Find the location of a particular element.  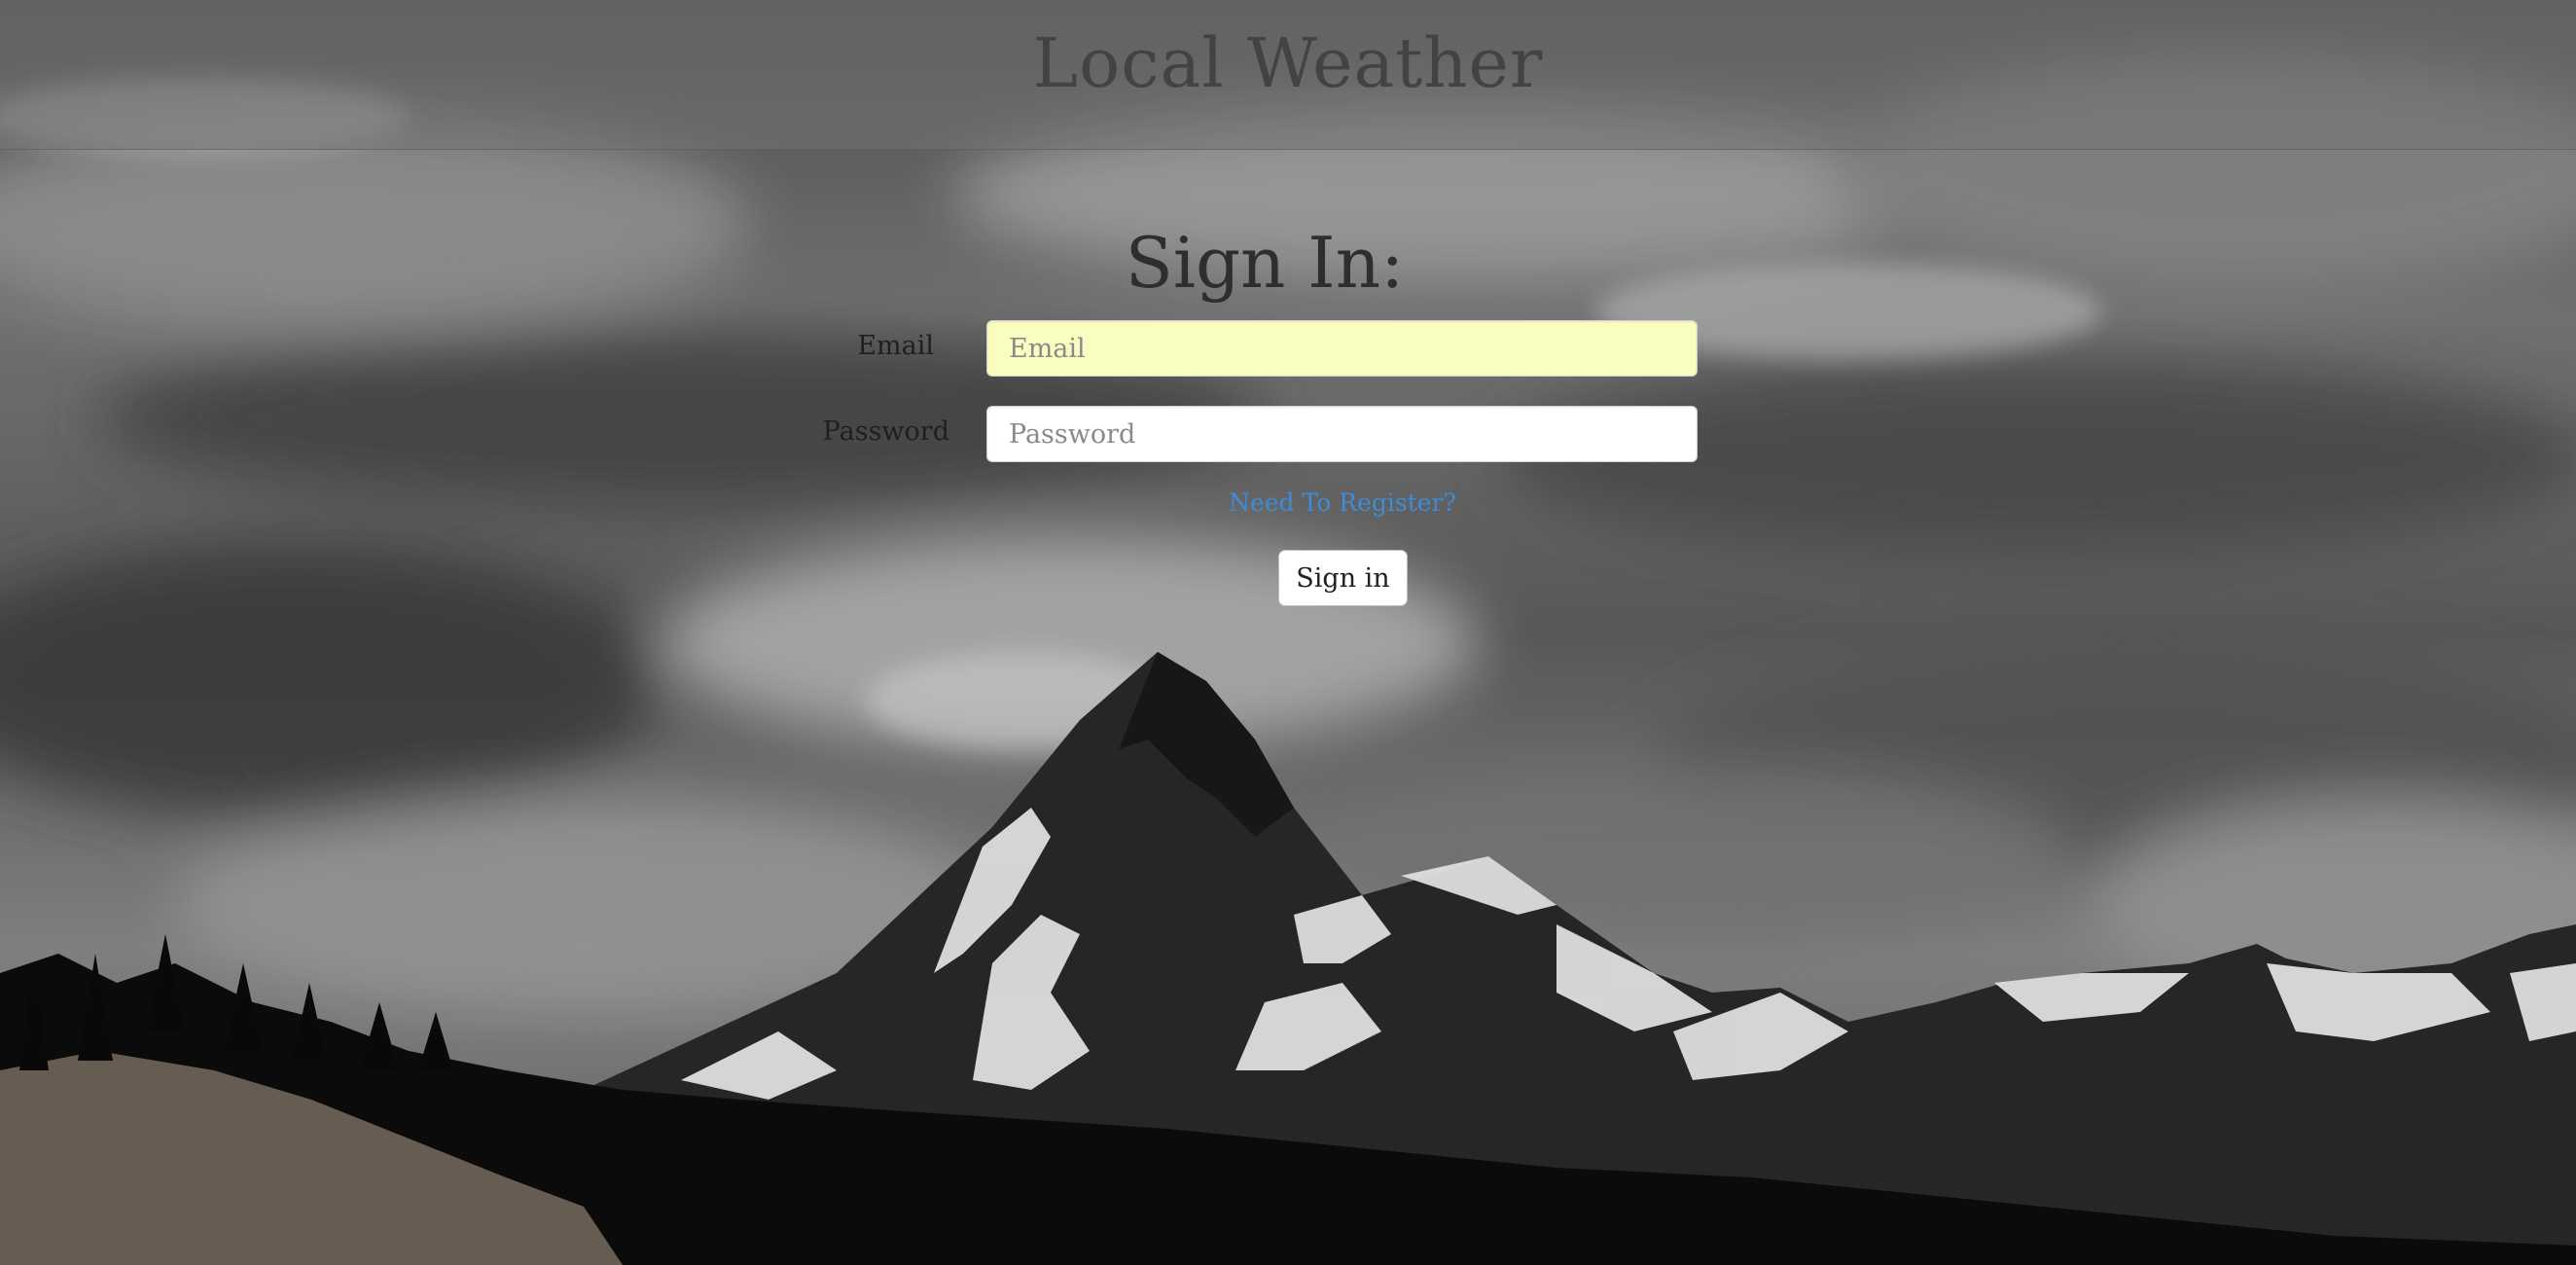

app-title: Local Weather is located at coordinates (1288, 63).